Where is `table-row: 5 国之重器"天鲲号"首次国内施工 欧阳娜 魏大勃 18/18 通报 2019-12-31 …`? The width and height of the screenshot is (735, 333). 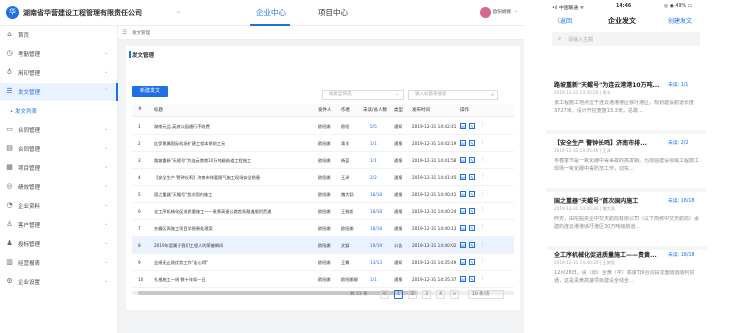 table-row: 5 国之重器"天鲲号"首次国内施工 欧阳娜 魏大勃 18/18 通报 2019-12-31 … is located at coordinates (323, 194).